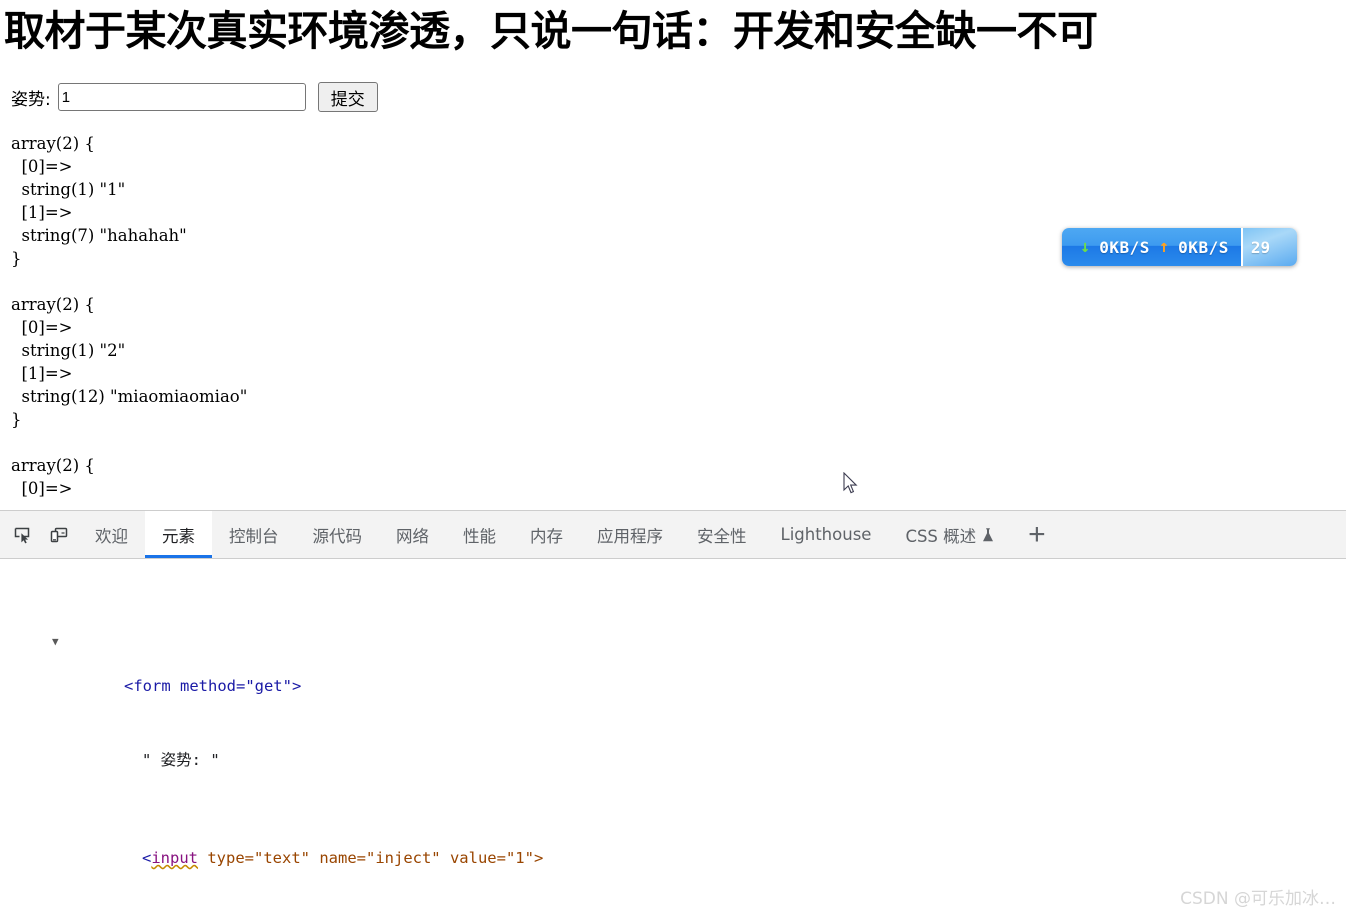 Image resolution: width=1346 pixels, height=920 pixels. I want to click on tab-application: 应用程序, so click(630, 534).